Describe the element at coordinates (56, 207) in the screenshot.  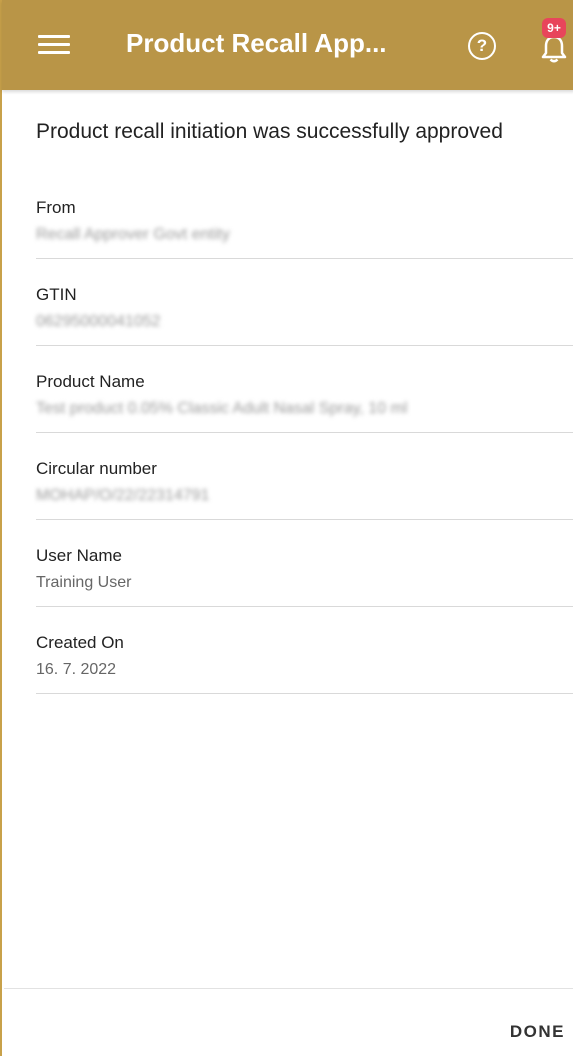
I see `field-label-from: From` at that location.